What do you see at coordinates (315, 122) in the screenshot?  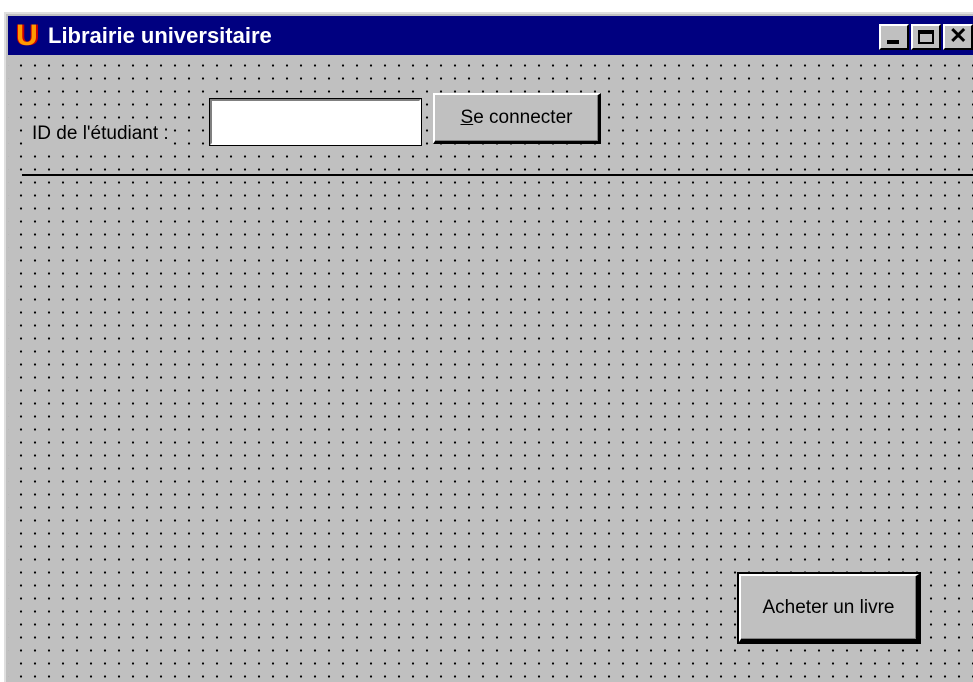 I see `student-id-input` at bounding box center [315, 122].